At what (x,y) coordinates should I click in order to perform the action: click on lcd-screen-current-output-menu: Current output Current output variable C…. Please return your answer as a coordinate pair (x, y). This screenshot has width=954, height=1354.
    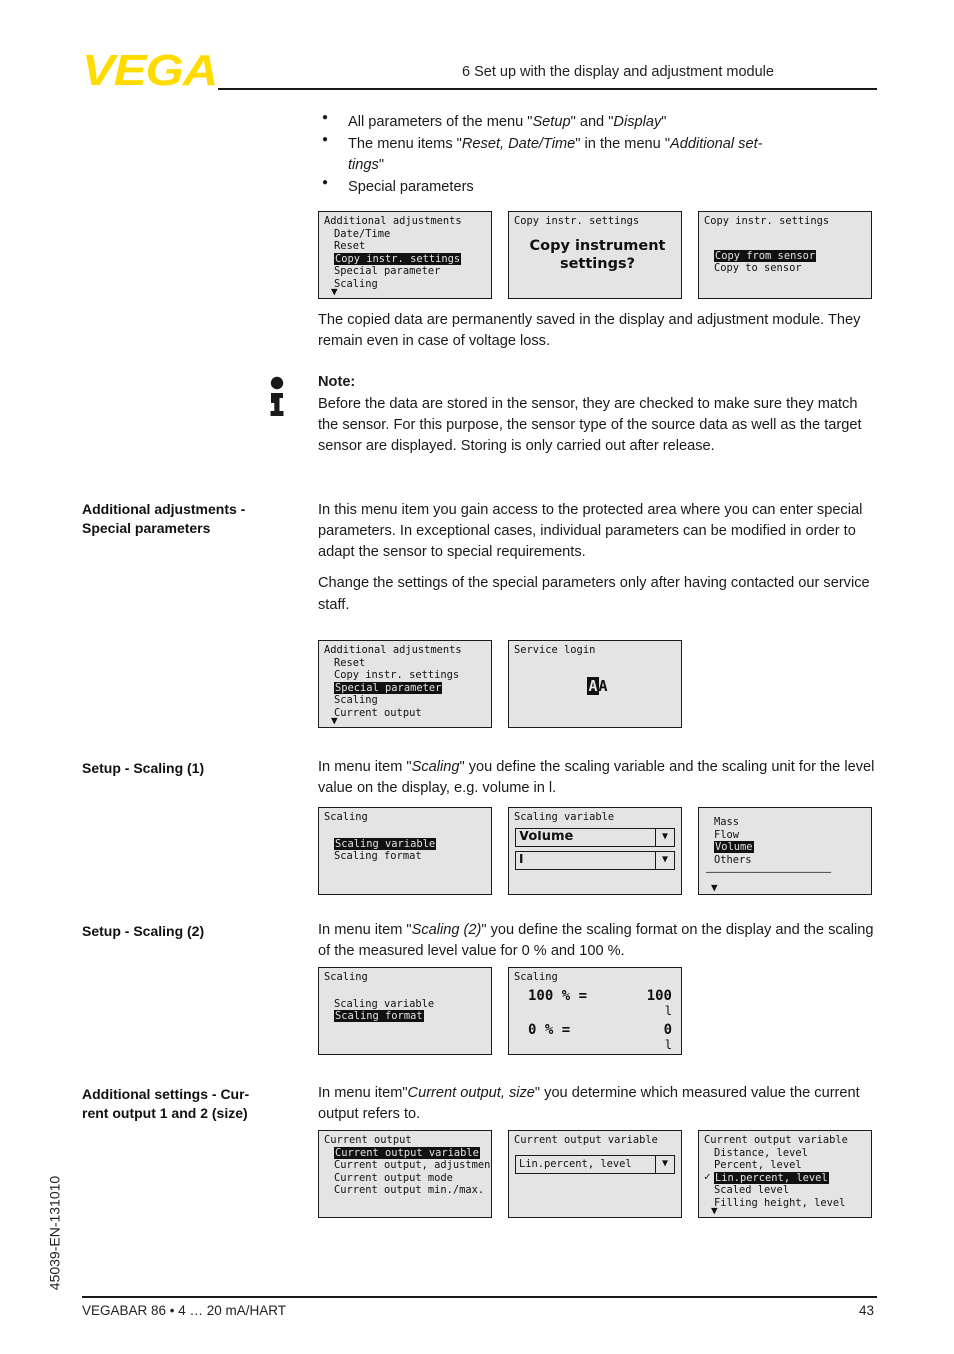
    Looking at the image, I should click on (405, 1174).